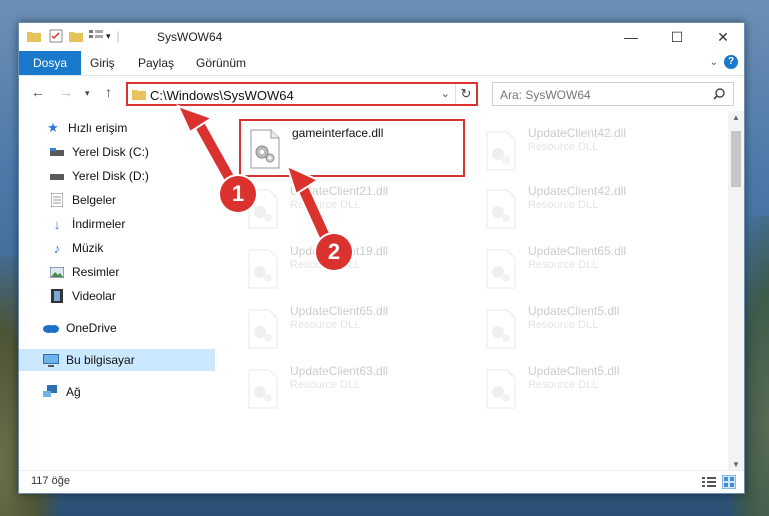  What do you see at coordinates (257, 179) in the screenshot?
I see `annotation-arrows` at bounding box center [257, 179].